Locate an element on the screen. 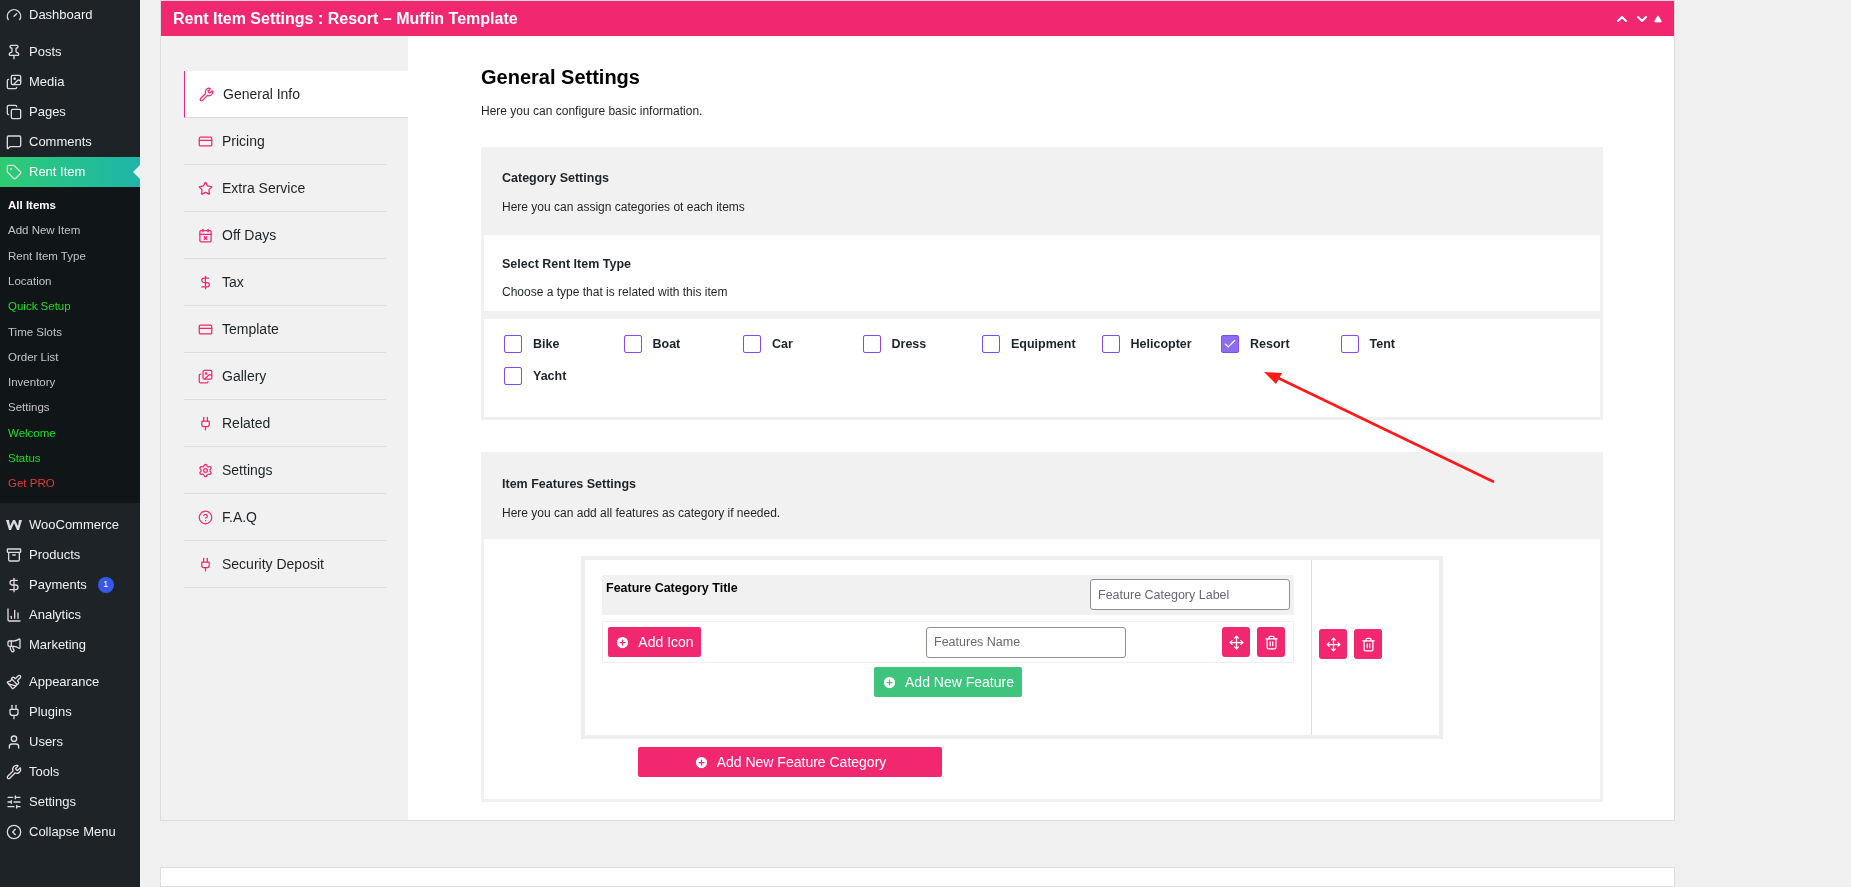 This screenshot has width=1851, height=887. menu-label: Posts is located at coordinates (45, 52).